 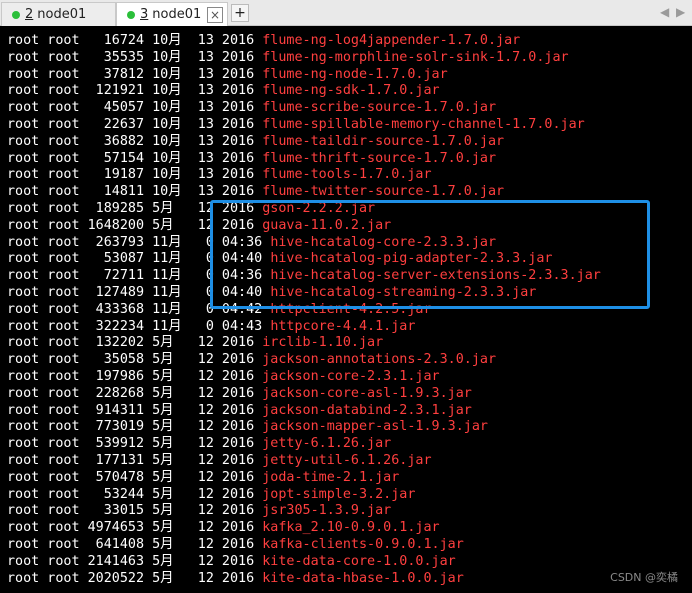 I want to click on scroll-tabs-left-icon: ◀, so click(x=664, y=12).